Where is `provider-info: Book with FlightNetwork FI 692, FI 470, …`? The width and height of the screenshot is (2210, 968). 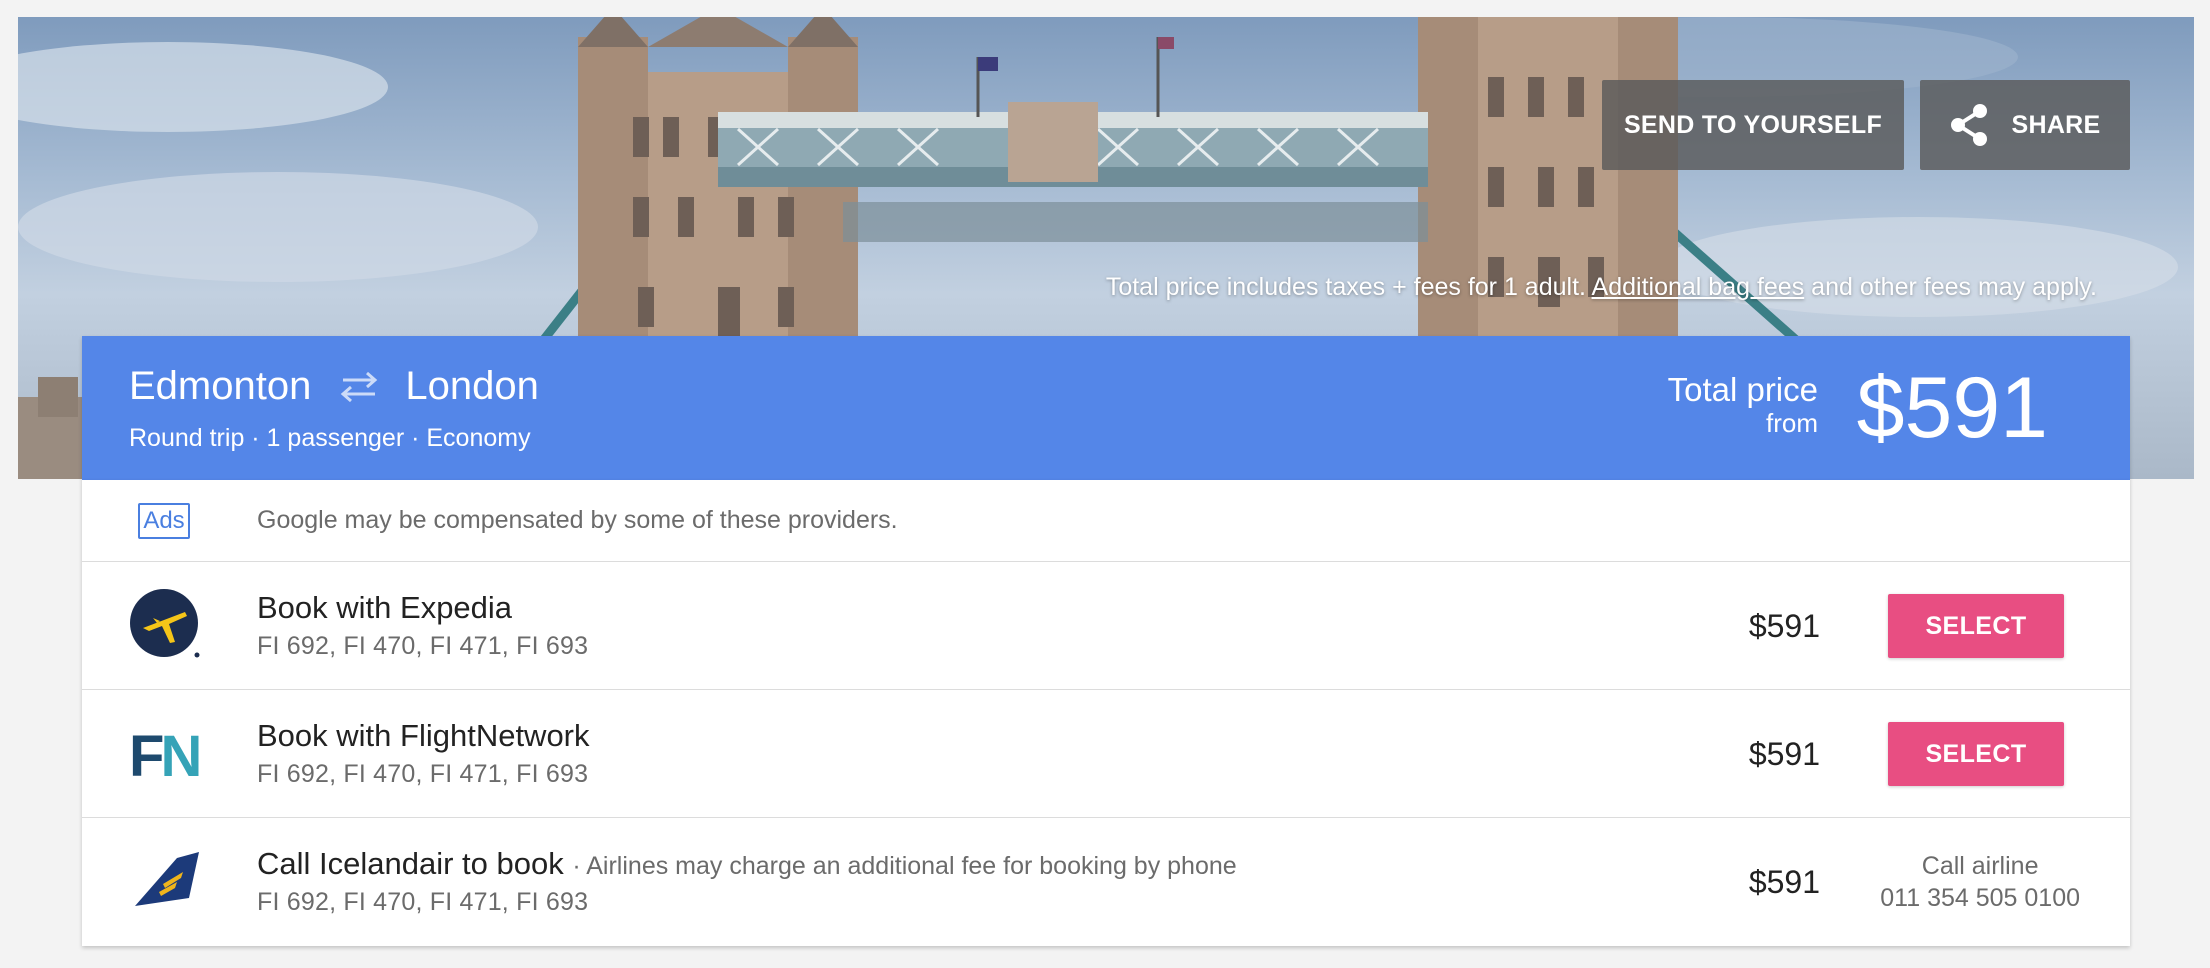
provider-info: Book with FlightNetwork FI 692, FI 470, … is located at coordinates (423, 753).